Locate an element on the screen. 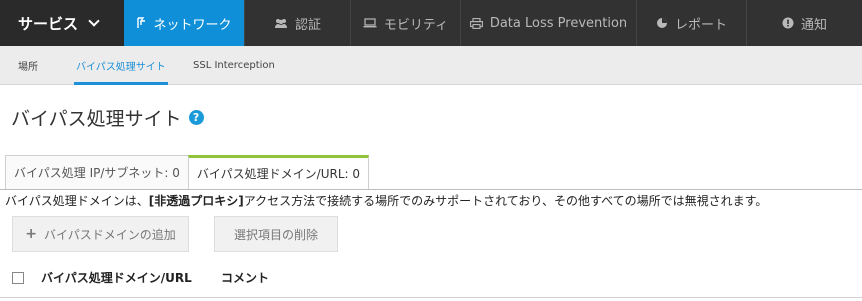 The height and width of the screenshot is (301, 862). sub-navigation: 場所 バイパス処理サイト SSL Interception is located at coordinates (431, 65).